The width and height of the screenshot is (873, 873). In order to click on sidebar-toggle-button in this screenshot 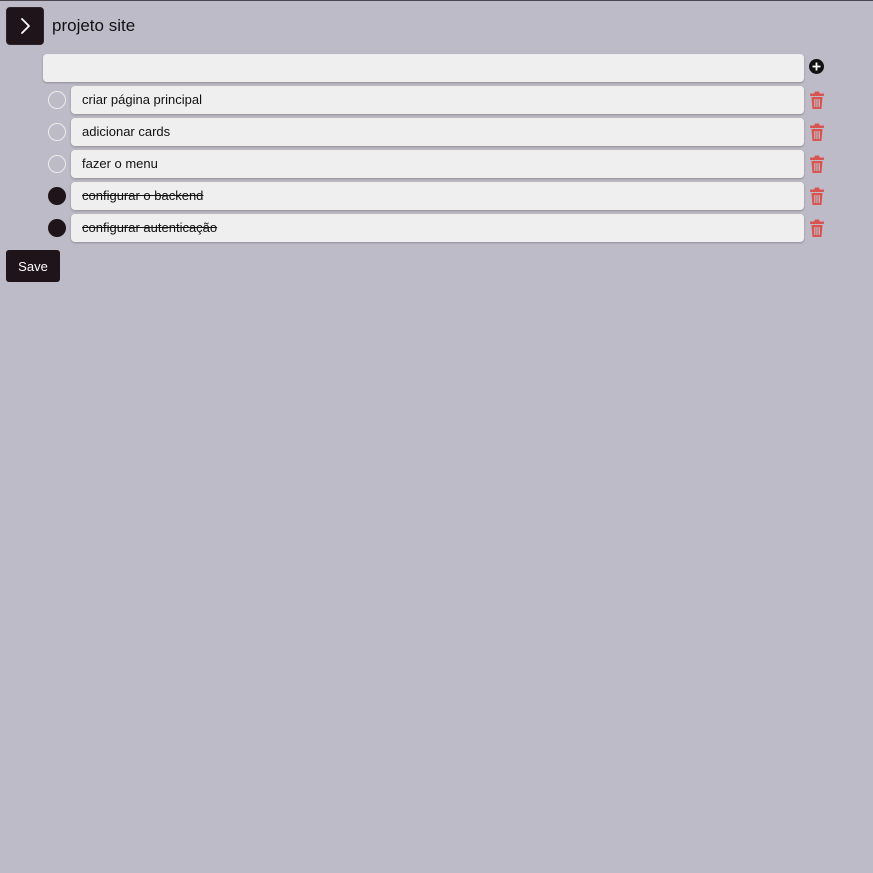, I will do `click(25, 26)`.